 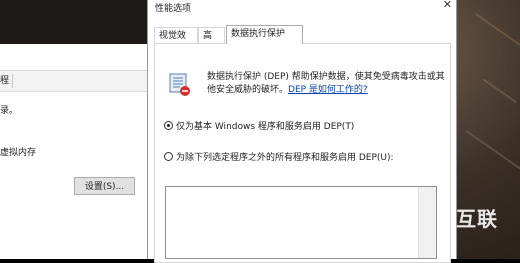 What do you see at coordinates (301, 222) in the screenshot?
I see `program-exception-list` at bounding box center [301, 222].